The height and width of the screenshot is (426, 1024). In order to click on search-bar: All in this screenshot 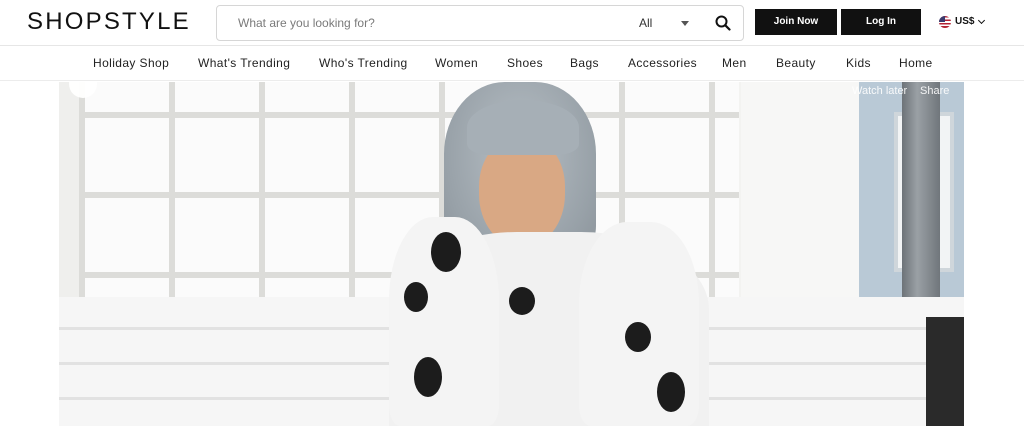, I will do `click(480, 23)`.